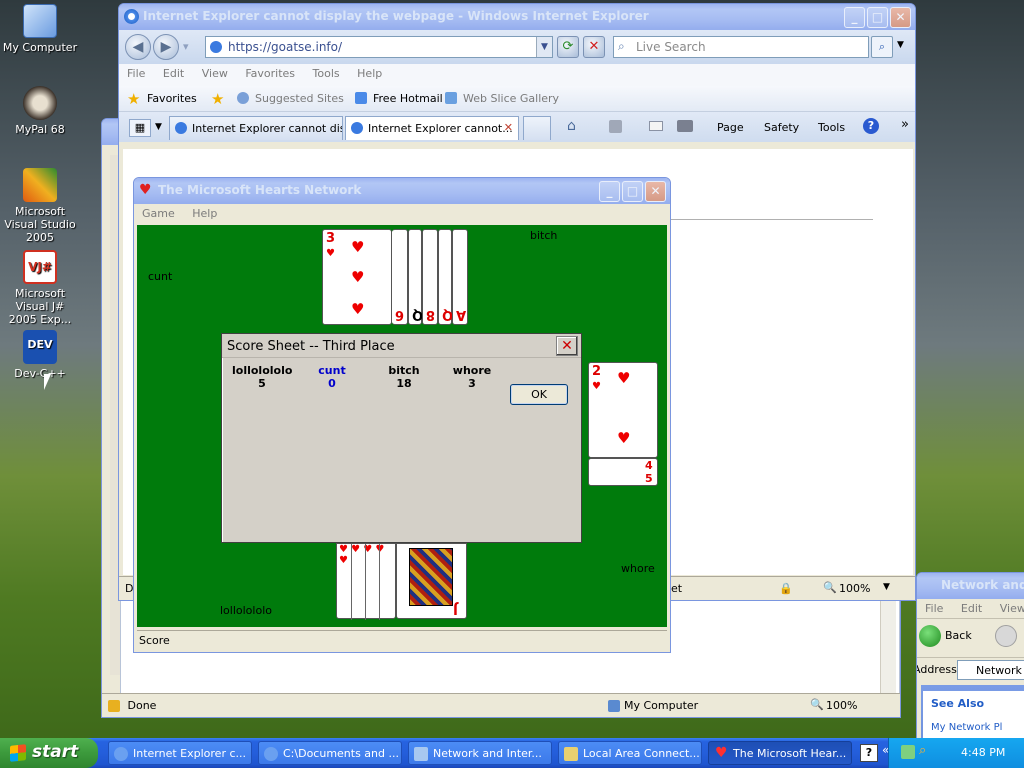 This screenshot has width=1024, height=768. I want to click on south-card-jack-hearts: J, so click(431, 581).